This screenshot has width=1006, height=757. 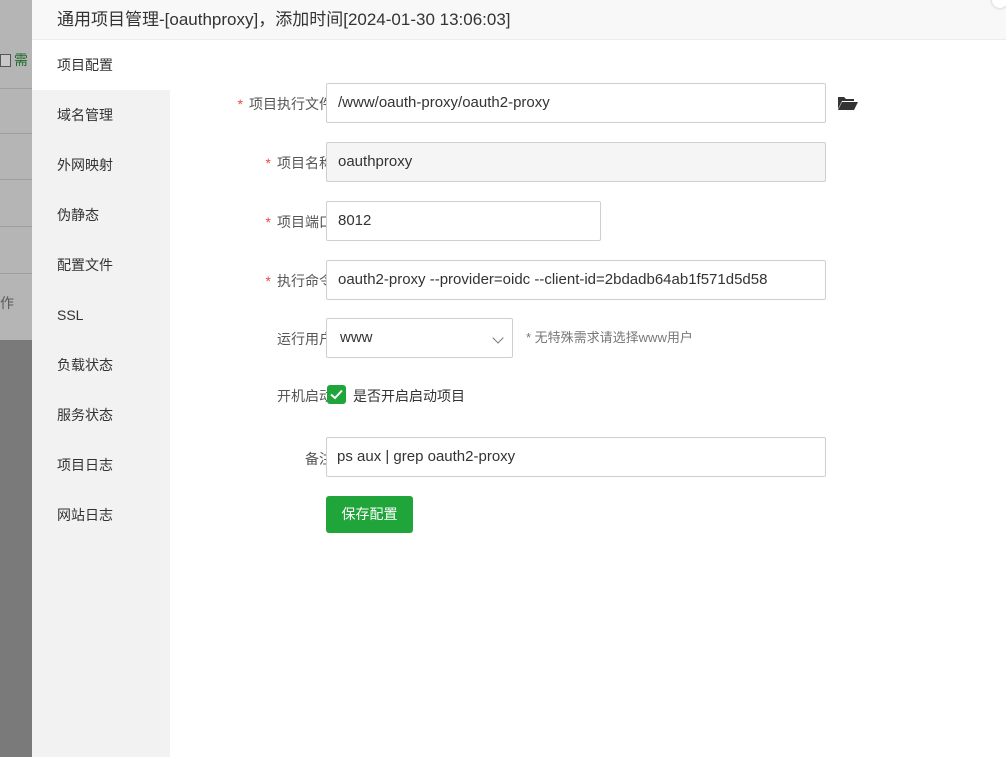 What do you see at coordinates (101, 265) in the screenshot?
I see `tab-config-file: 配置文件` at bounding box center [101, 265].